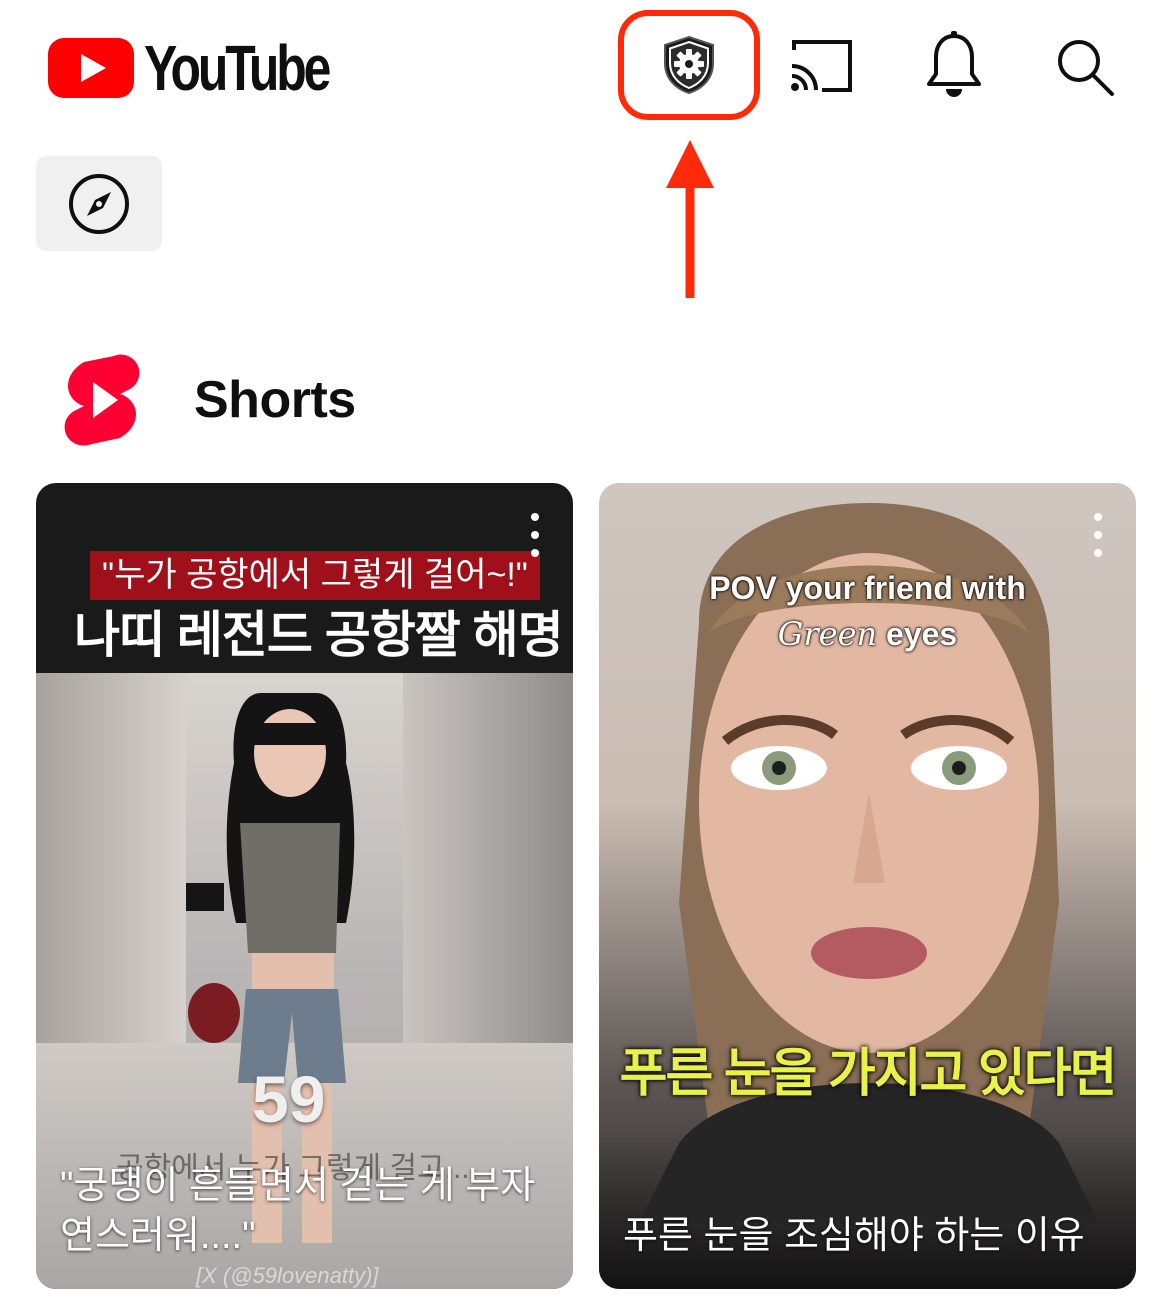  What do you see at coordinates (315, 576) in the screenshot?
I see `overlay-tag: "누가 공항에서 그렇게 걸어~!"` at bounding box center [315, 576].